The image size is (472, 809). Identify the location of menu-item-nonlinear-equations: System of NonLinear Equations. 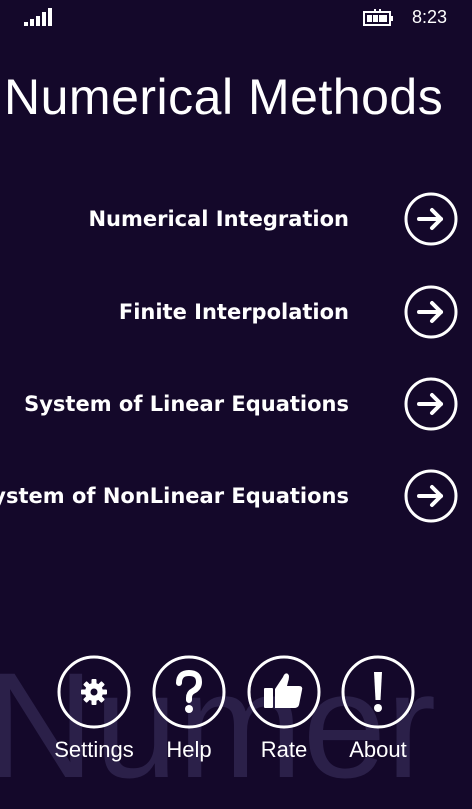
(236, 496).